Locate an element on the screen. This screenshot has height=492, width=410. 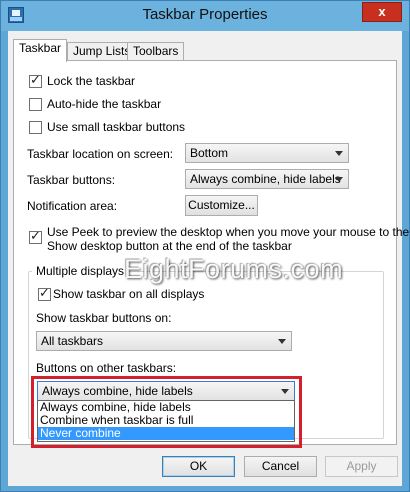
cancel-button: Cancel is located at coordinates (280, 466).